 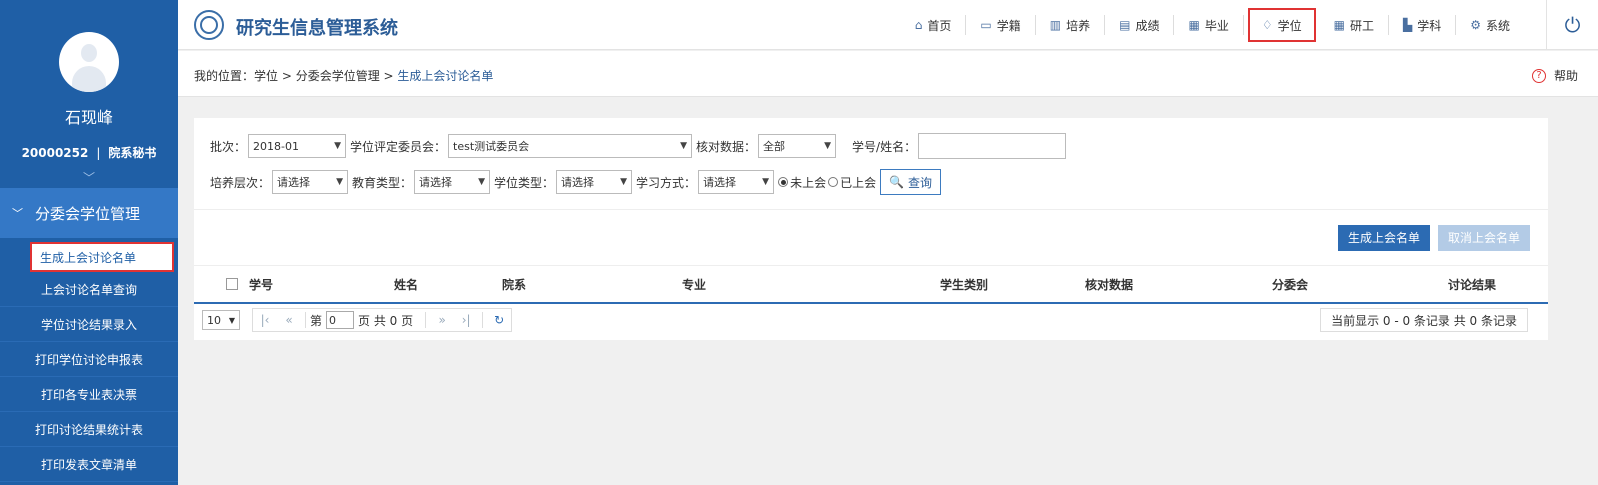 What do you see at coordinates (1472, 284) in the screenshot?
I see `column-header: 讨论结果` at bounding box center [1472, 284].